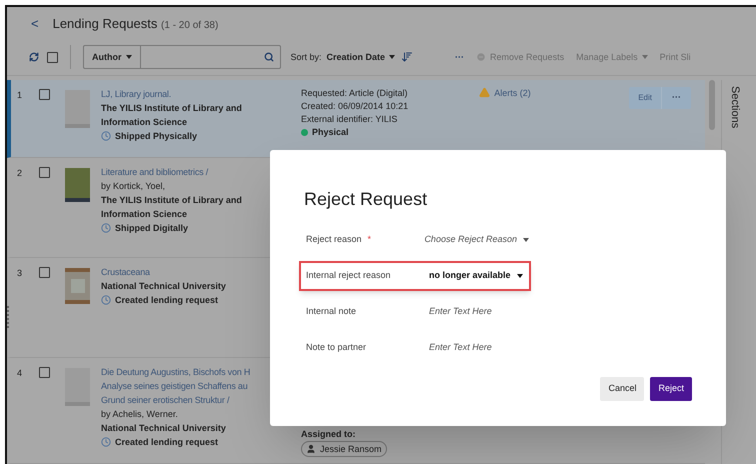  I want to click on row-number: 3, so click(19, 273).